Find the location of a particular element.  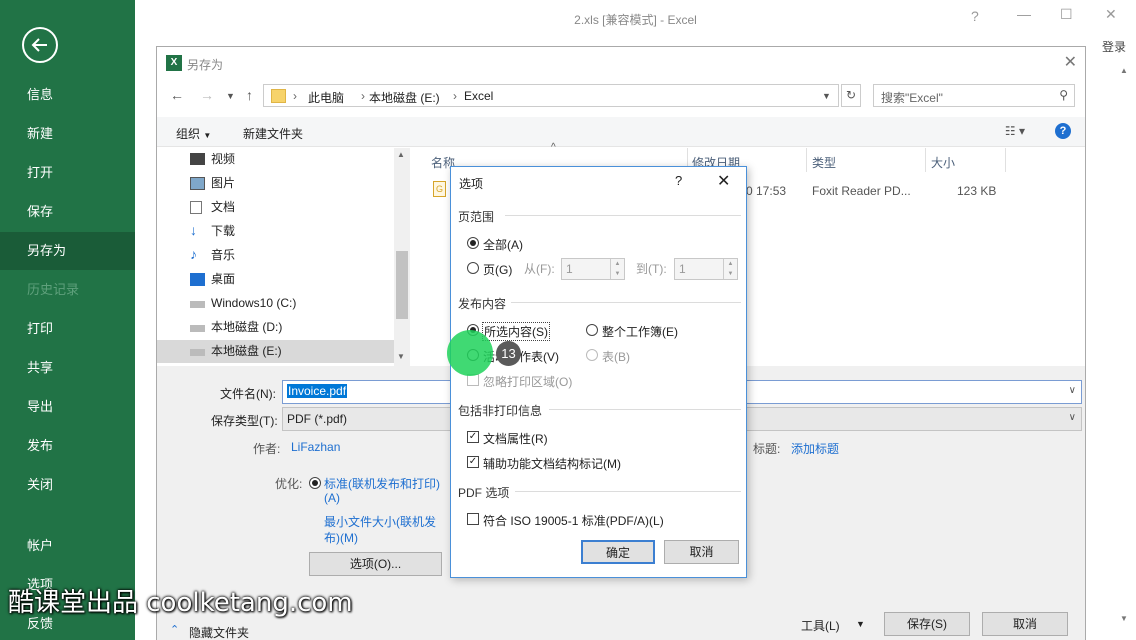

publish-selection-label: 所选内容(S) is located at coordinates (516, 331).